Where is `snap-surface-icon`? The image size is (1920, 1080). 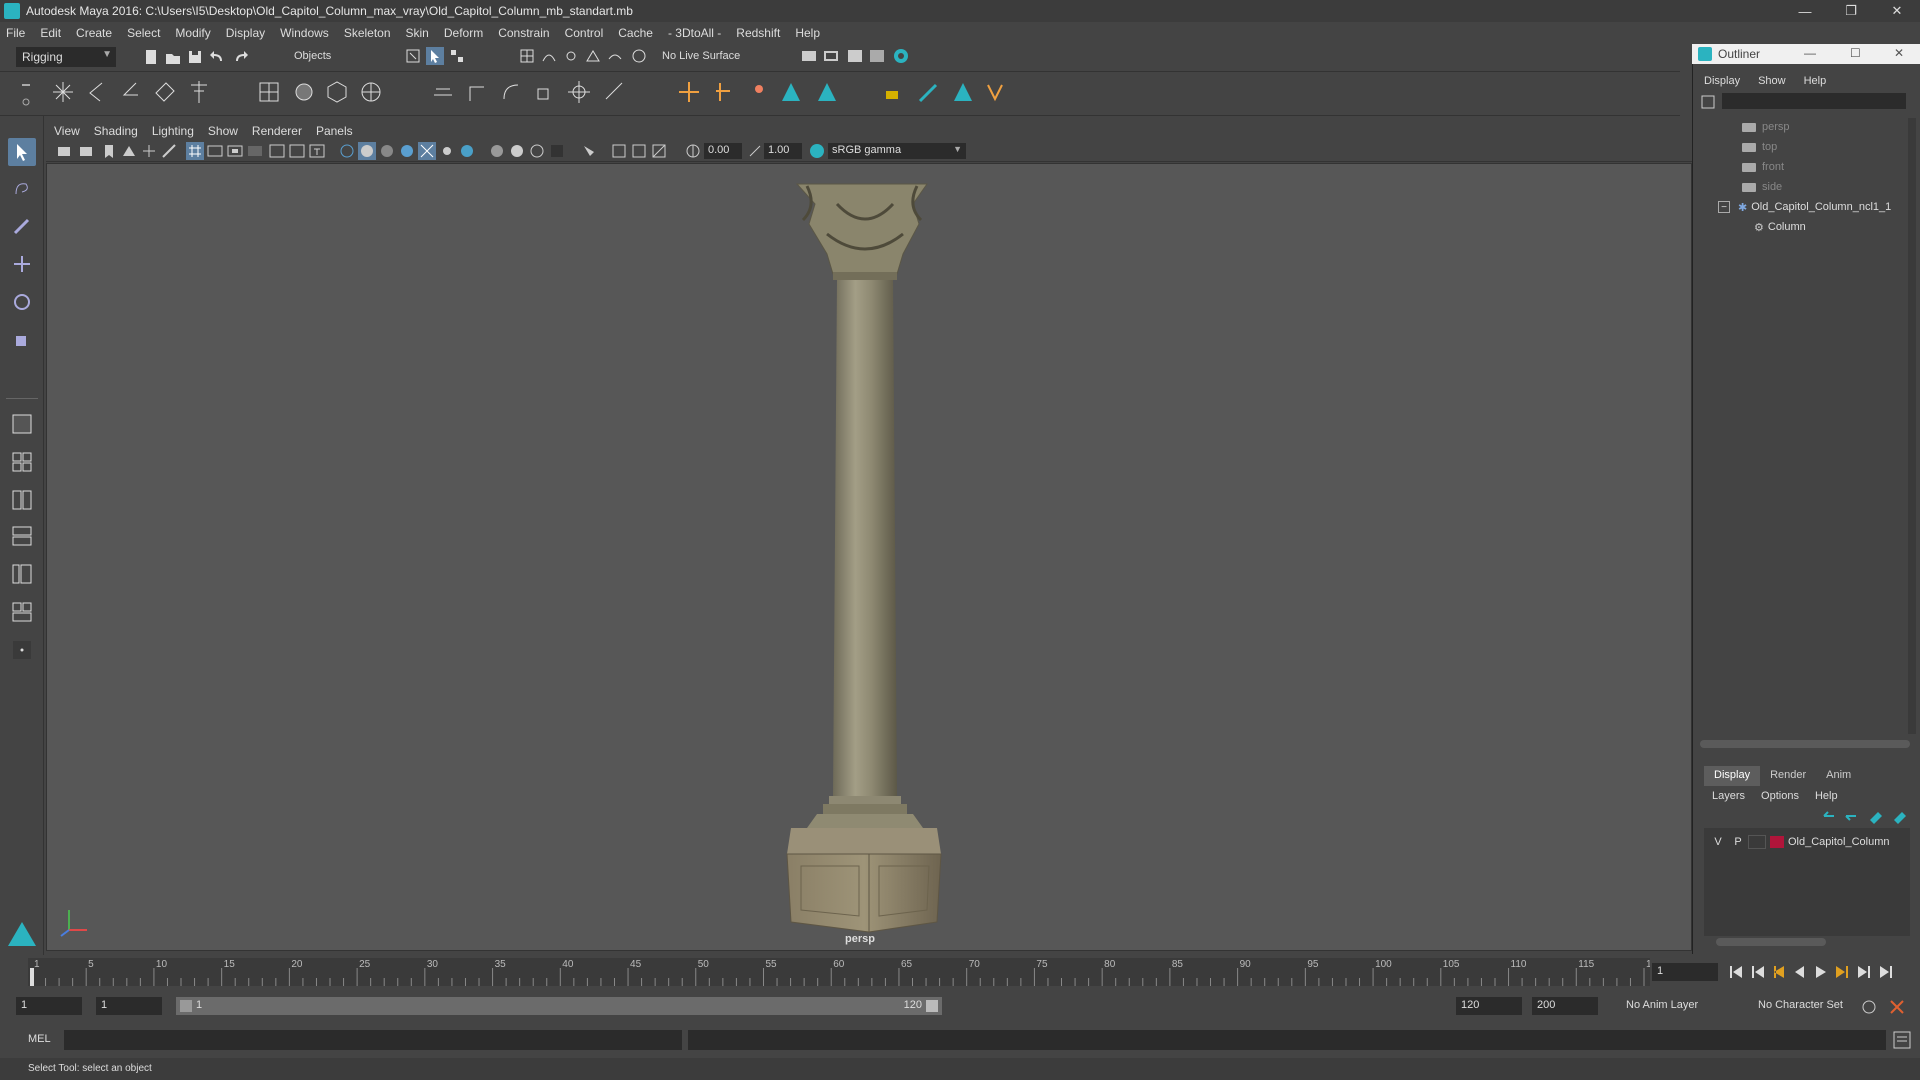
snap-surface-icon is located at coordinates (615, 56).